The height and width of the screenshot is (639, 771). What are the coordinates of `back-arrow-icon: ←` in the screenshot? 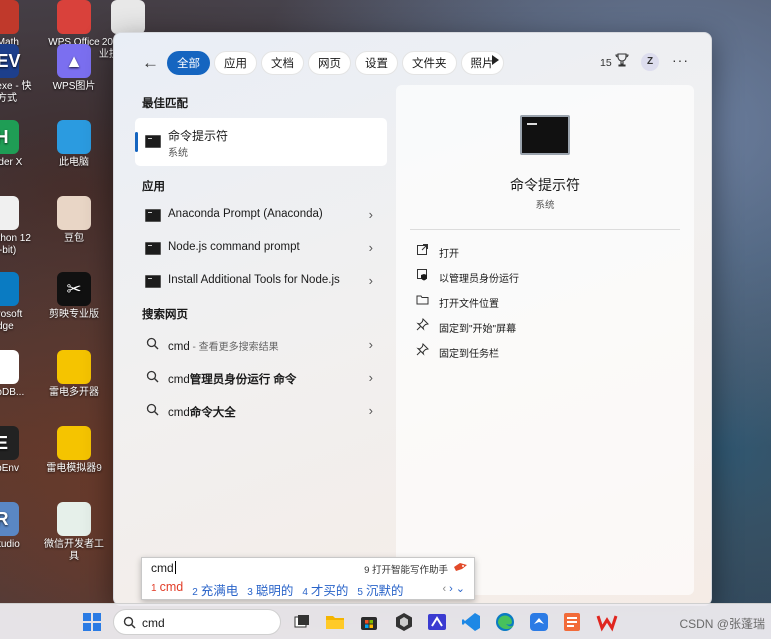 It's located at (150, 63).